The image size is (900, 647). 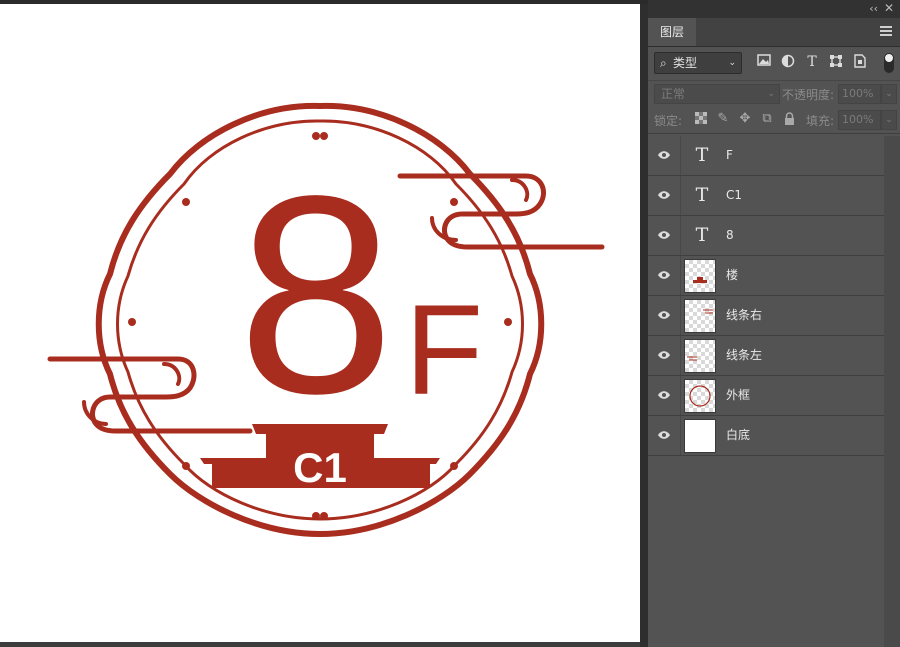 I want to click on lock-artboard-icon: ⧉, so click(x=767, y=119).